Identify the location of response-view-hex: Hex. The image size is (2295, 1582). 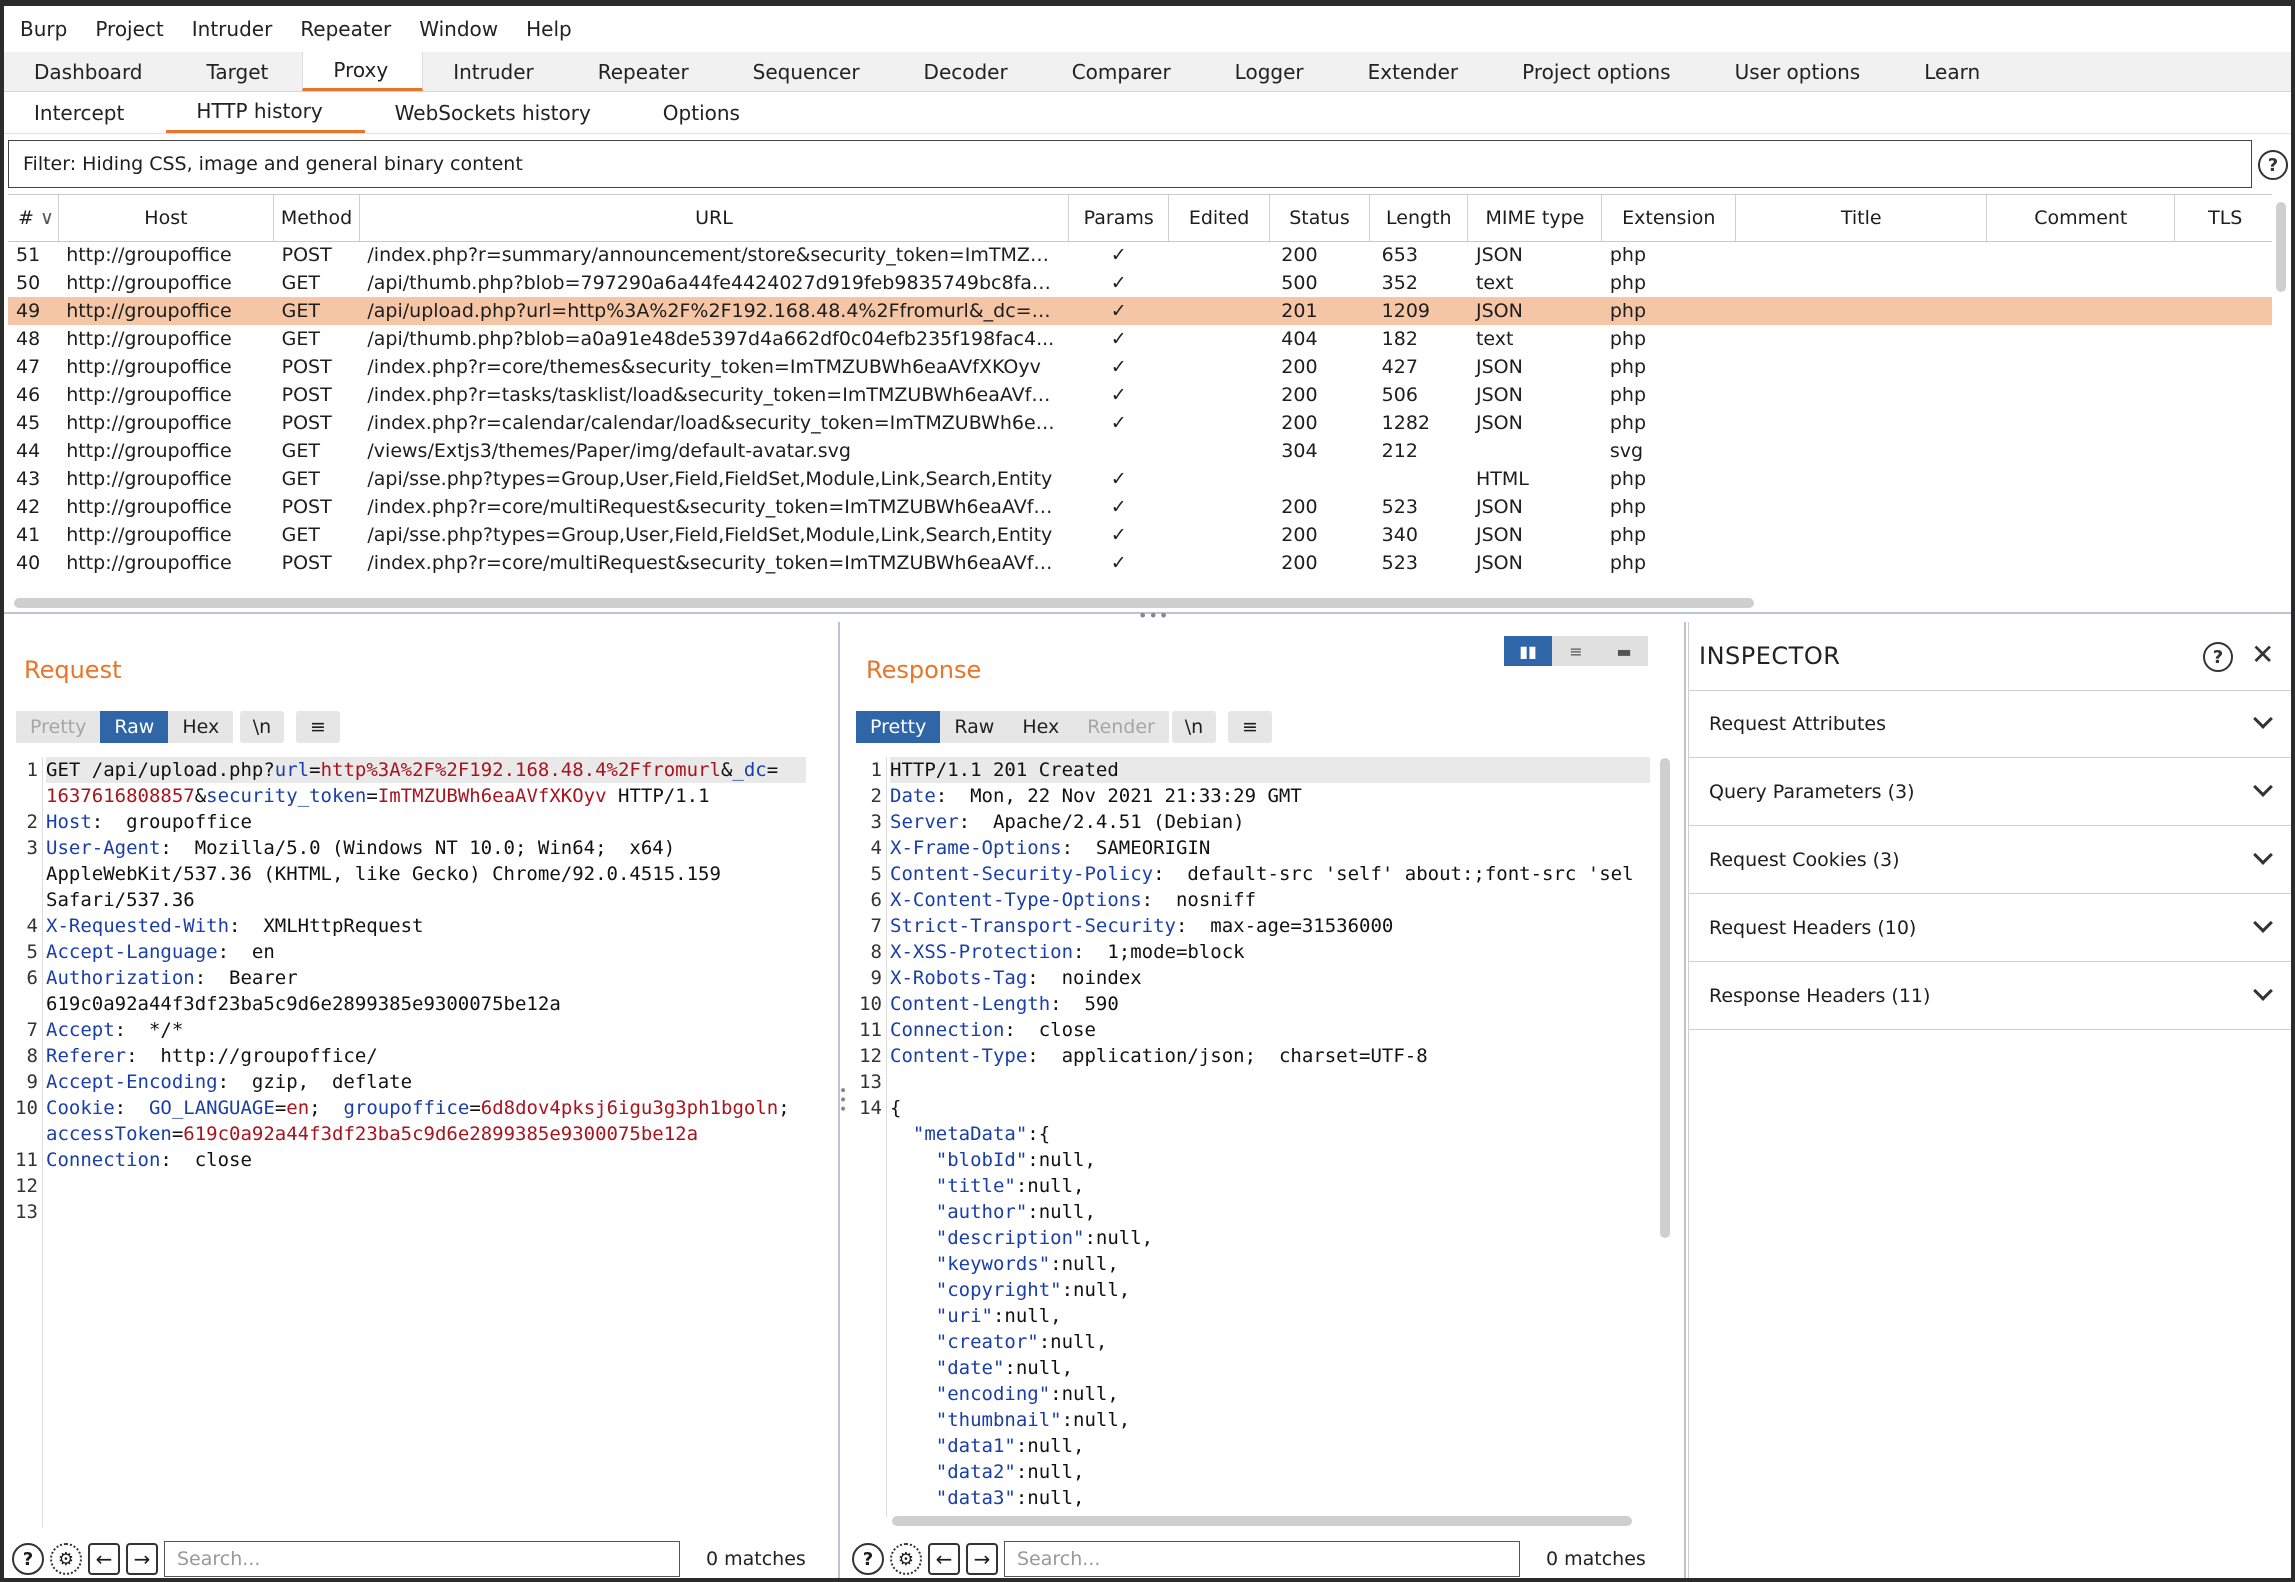
(1041, 727).